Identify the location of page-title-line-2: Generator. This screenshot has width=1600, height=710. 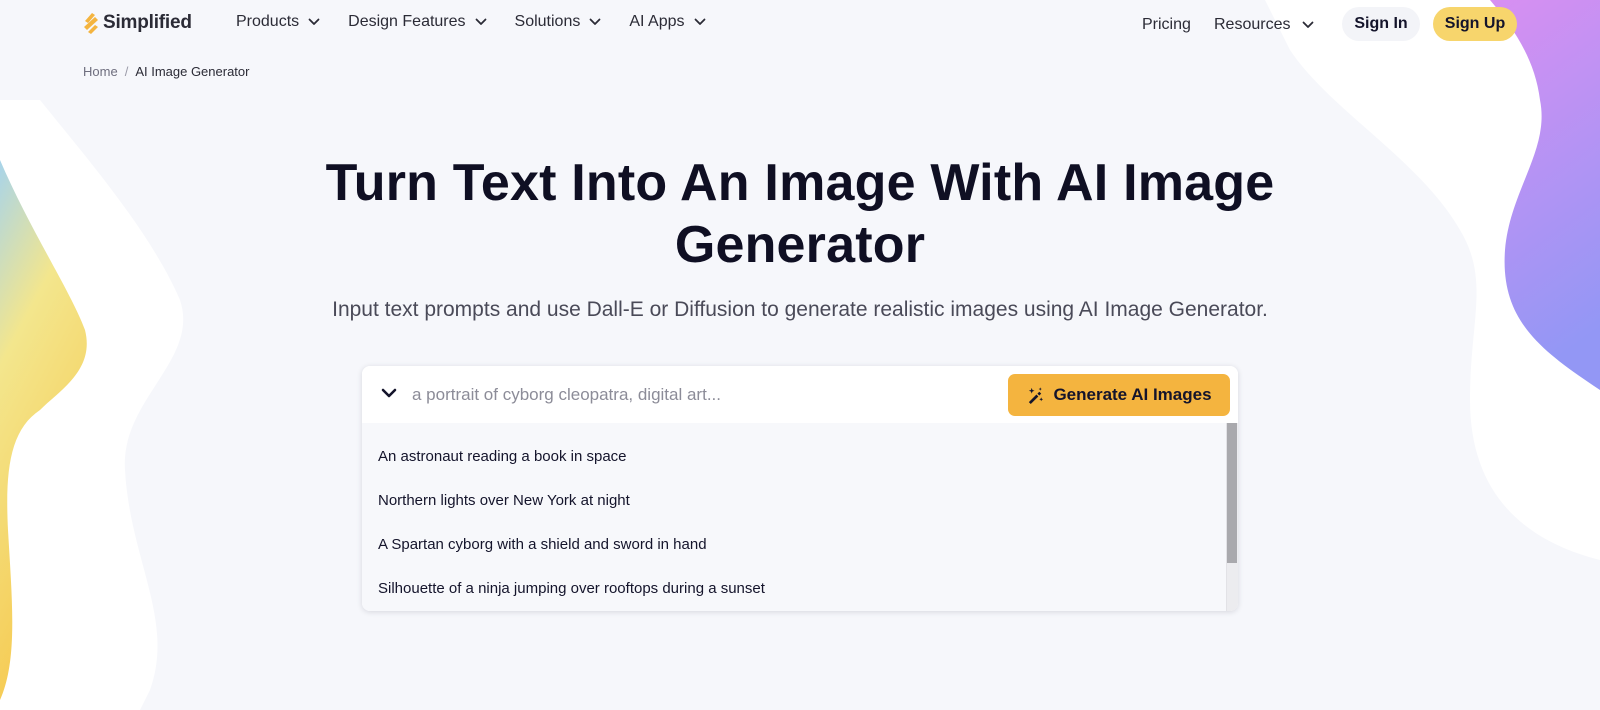
(800, 245).